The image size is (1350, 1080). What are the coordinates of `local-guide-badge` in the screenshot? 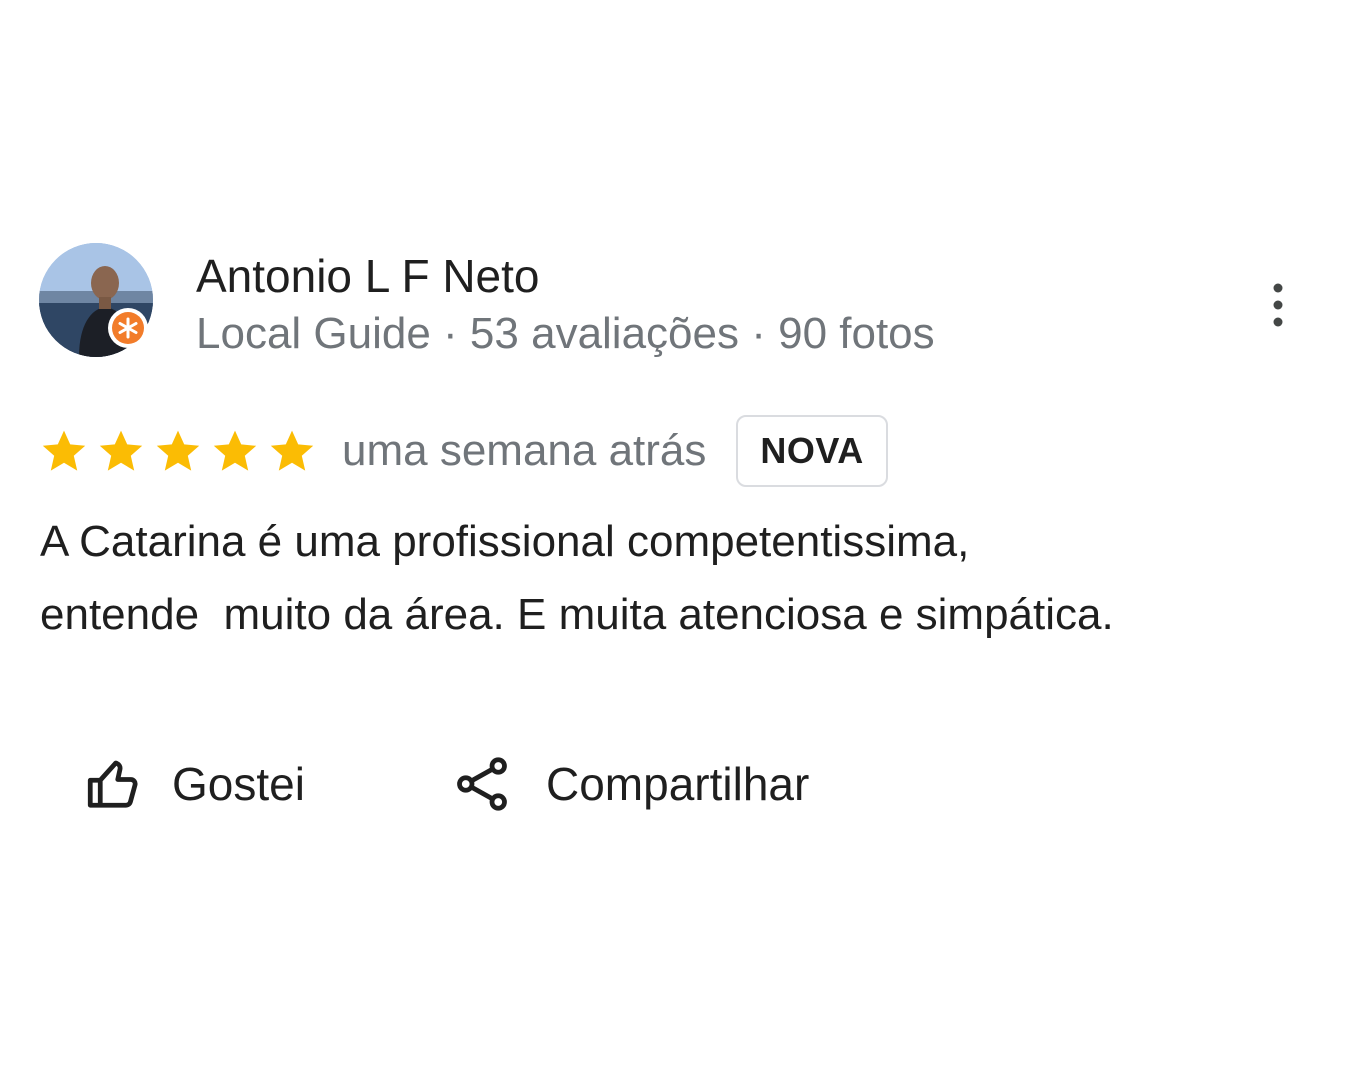 It's located at (128, 328).